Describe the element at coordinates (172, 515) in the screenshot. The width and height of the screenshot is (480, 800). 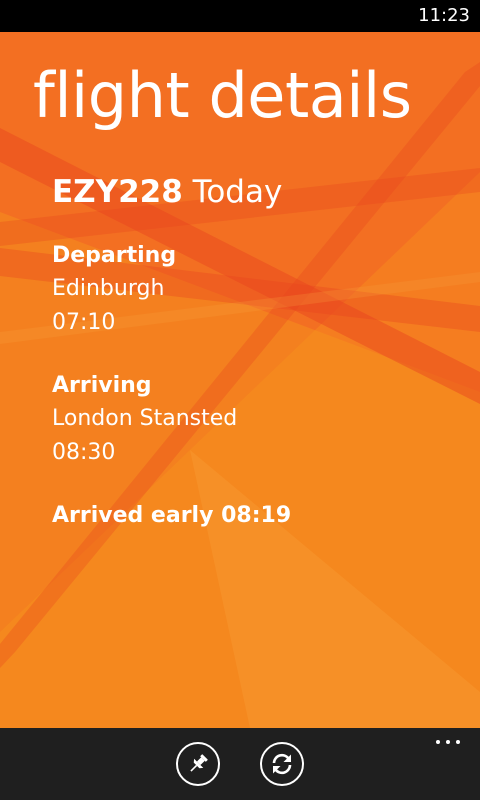
I see `arrival-status: Arrived early 08:19` at that location.